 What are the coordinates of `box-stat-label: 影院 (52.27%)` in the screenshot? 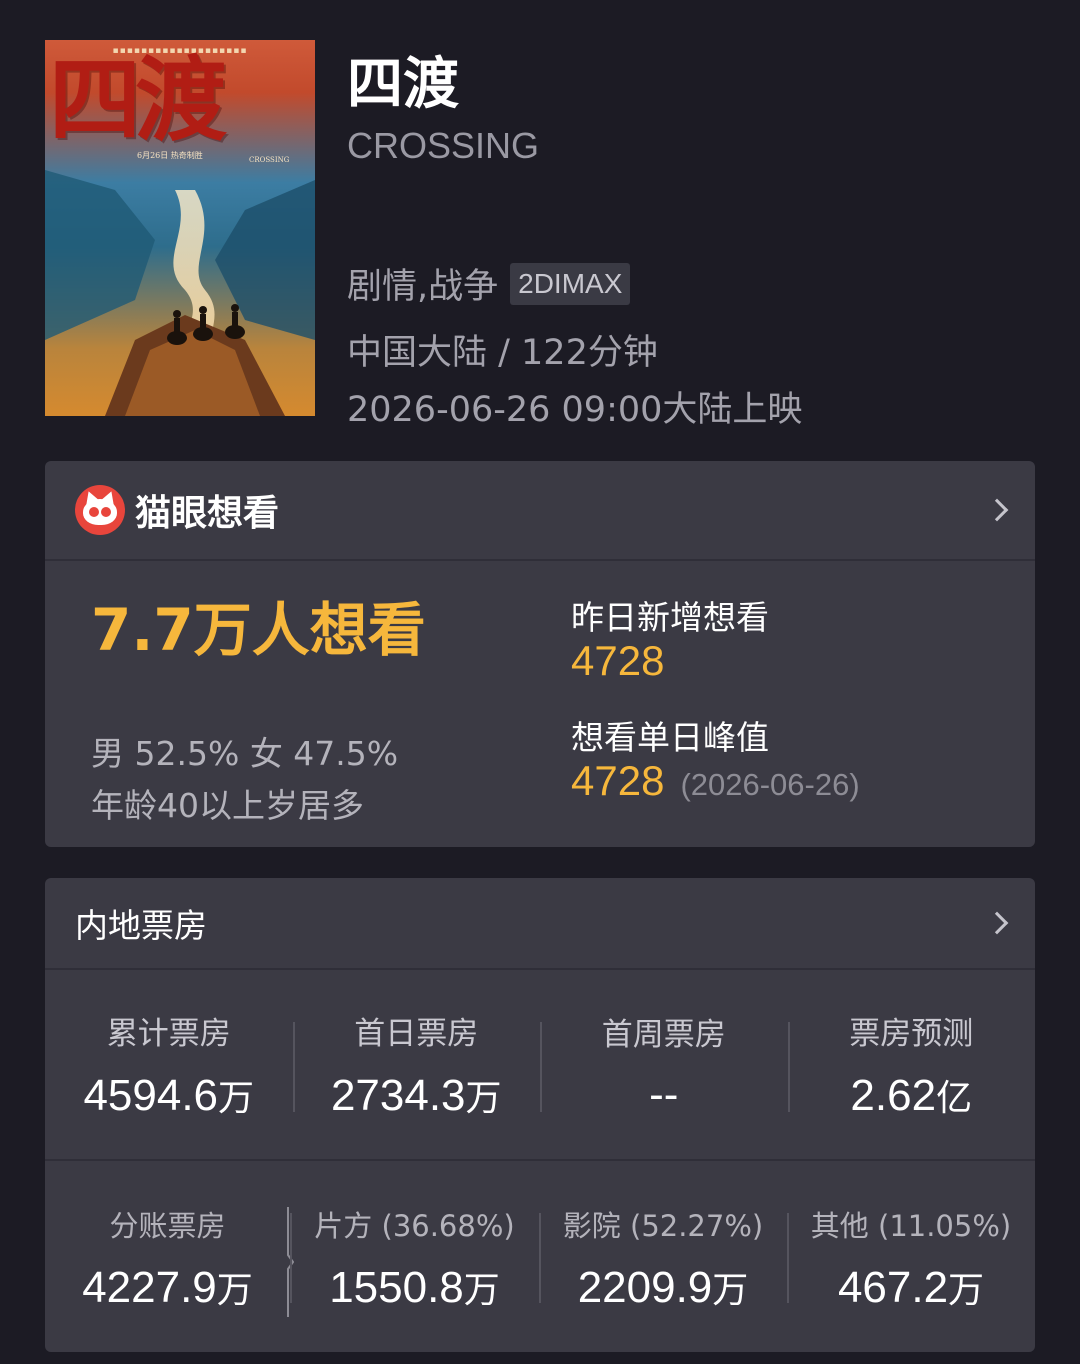 It's located at (663, 1225).